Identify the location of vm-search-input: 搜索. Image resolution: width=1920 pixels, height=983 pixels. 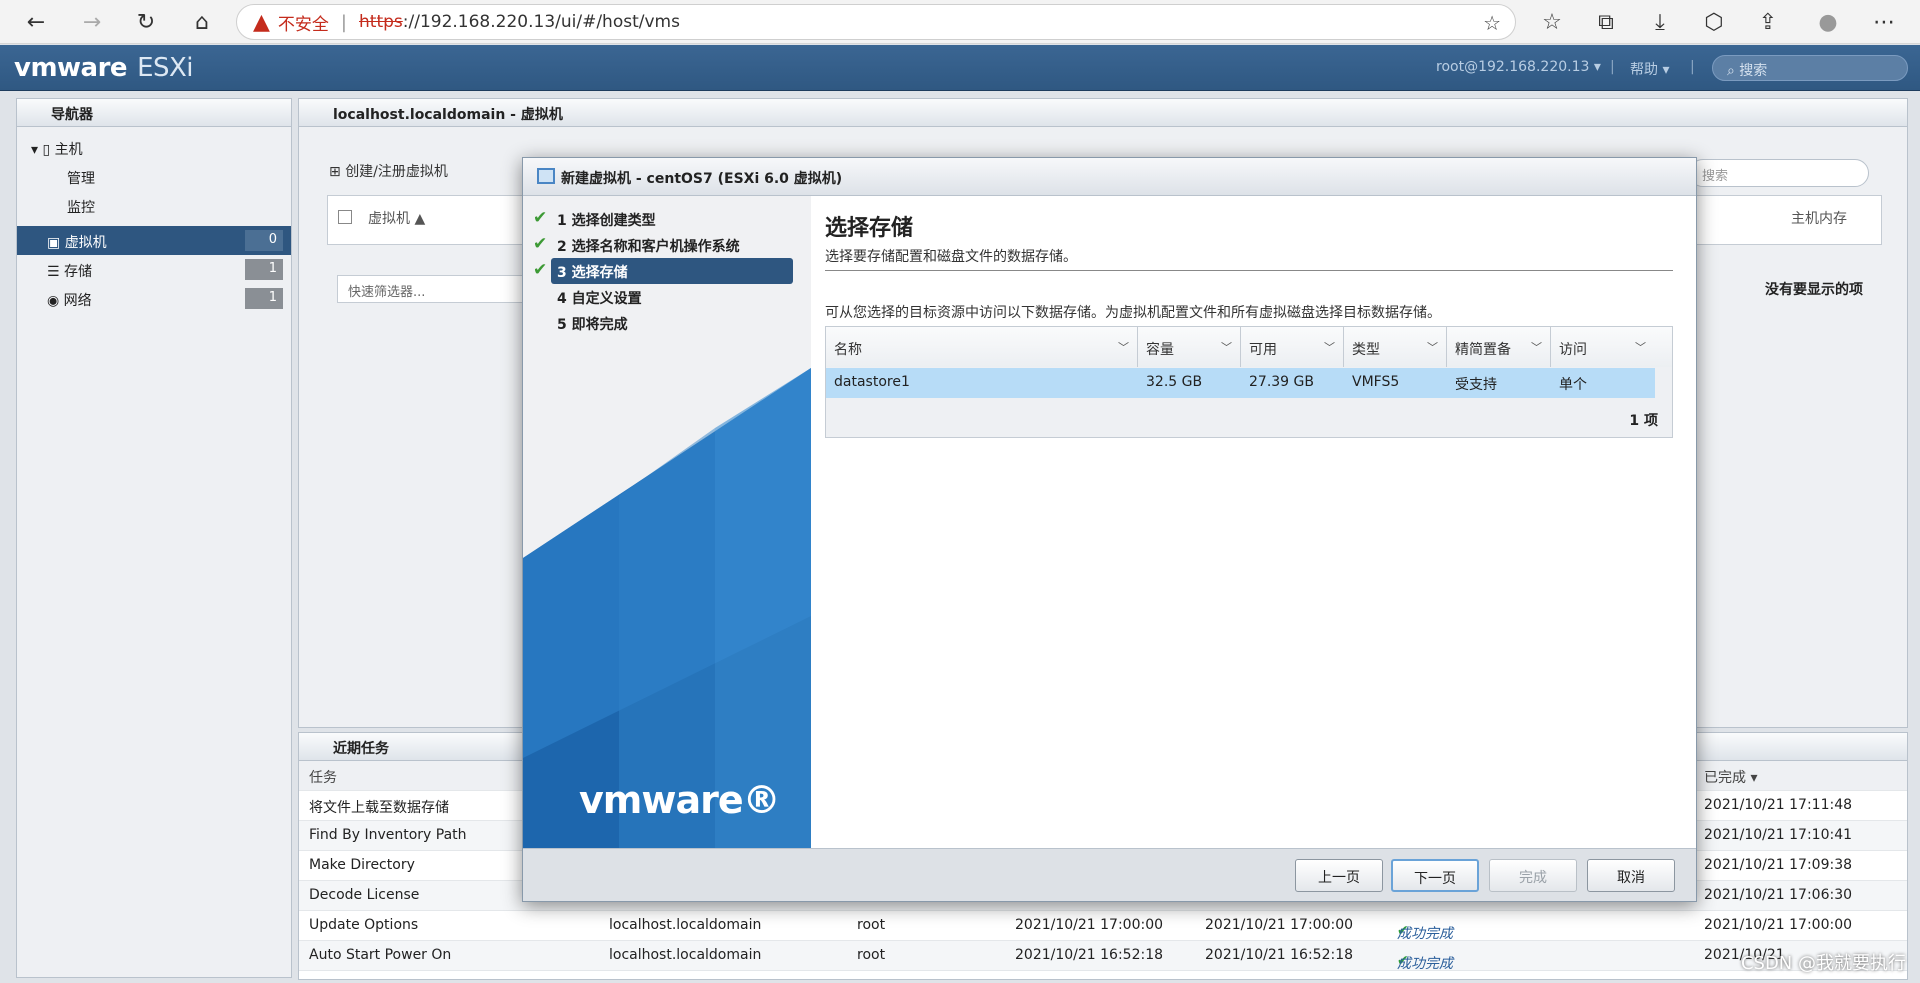
(1779, 173).